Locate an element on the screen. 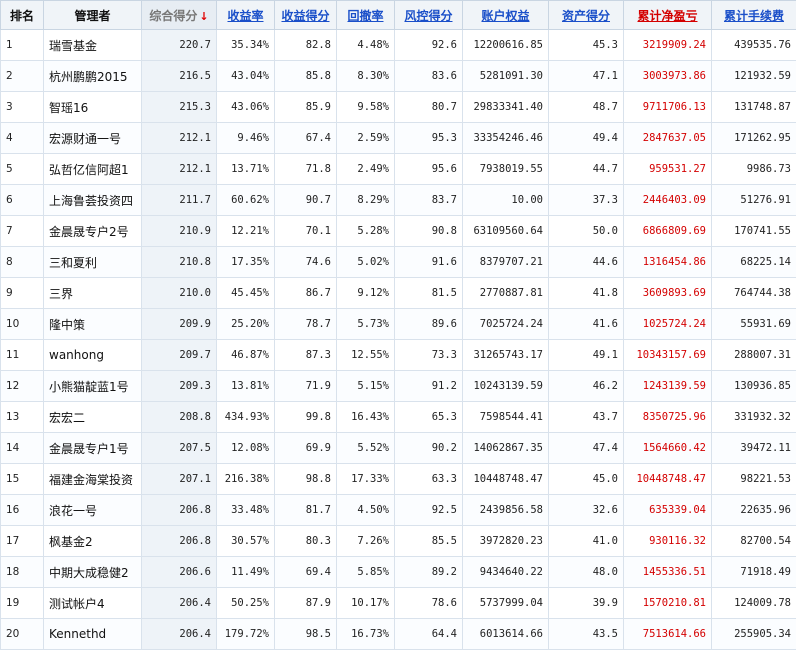 The image size is (796, 650). total-score-cell: 211.7 is located at coordinates (179, 200).